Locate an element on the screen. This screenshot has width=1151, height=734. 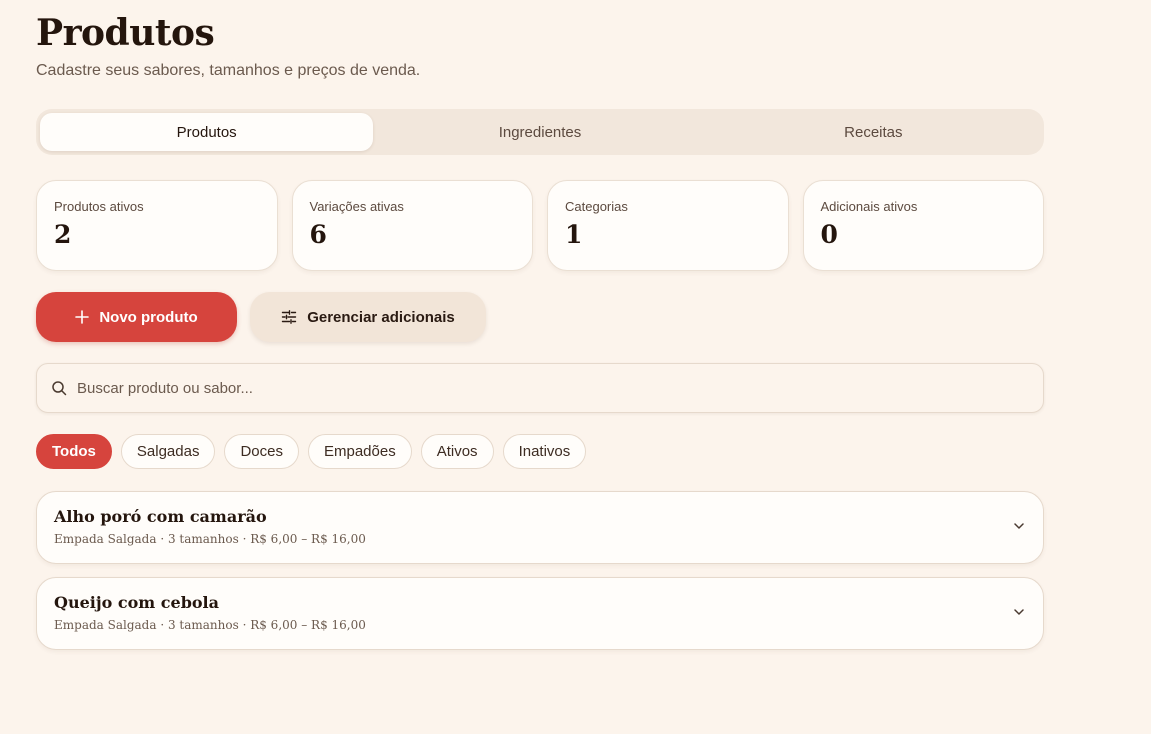
filter-chip-inativos: Inativos is located at coordinates (544, 451).